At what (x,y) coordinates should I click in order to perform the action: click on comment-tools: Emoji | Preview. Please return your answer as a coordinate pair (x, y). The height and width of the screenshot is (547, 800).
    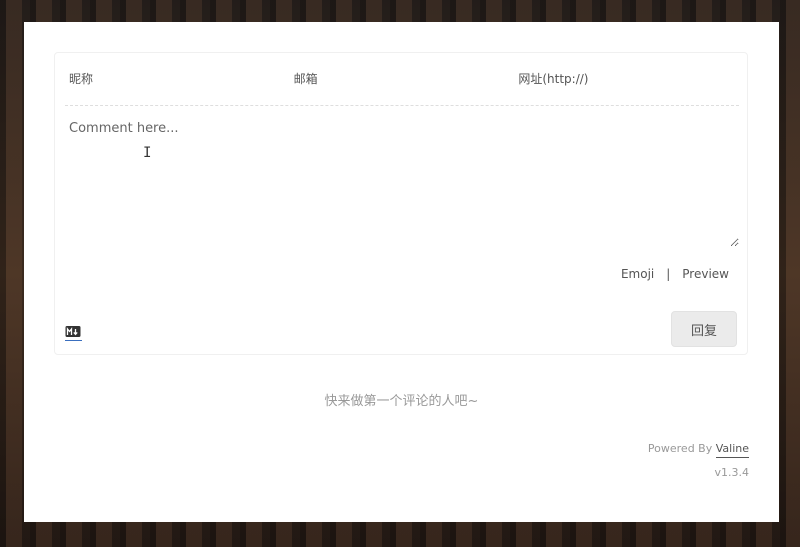
    Looking at the image, I should click on (675, 274).